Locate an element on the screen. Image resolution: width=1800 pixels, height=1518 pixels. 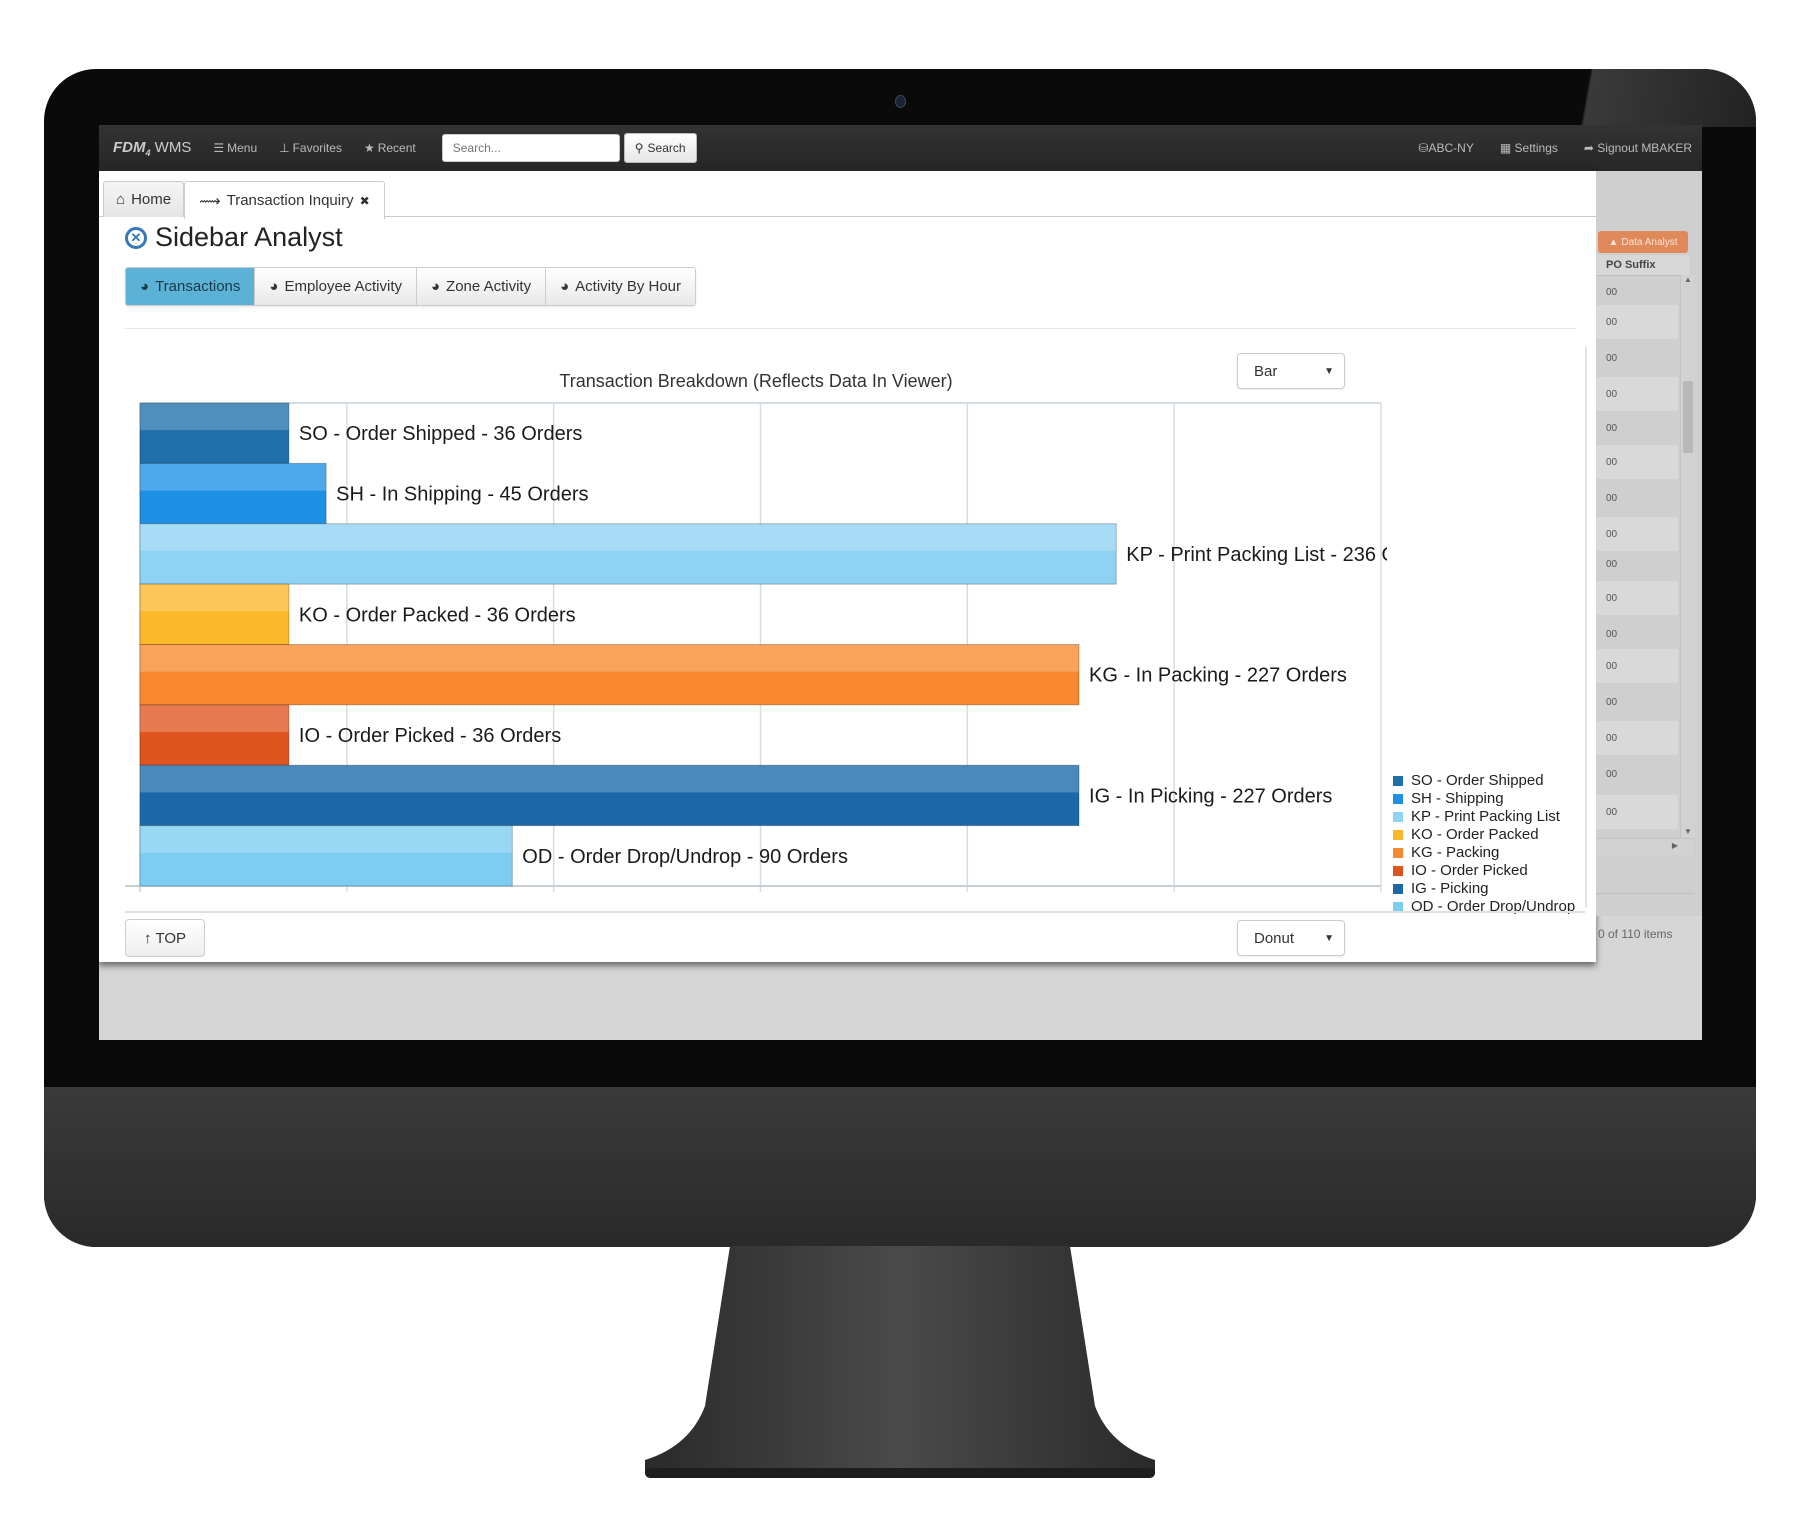
segment-employee-activity: ◕ Employee Activity is located at coordinates (335, 286).